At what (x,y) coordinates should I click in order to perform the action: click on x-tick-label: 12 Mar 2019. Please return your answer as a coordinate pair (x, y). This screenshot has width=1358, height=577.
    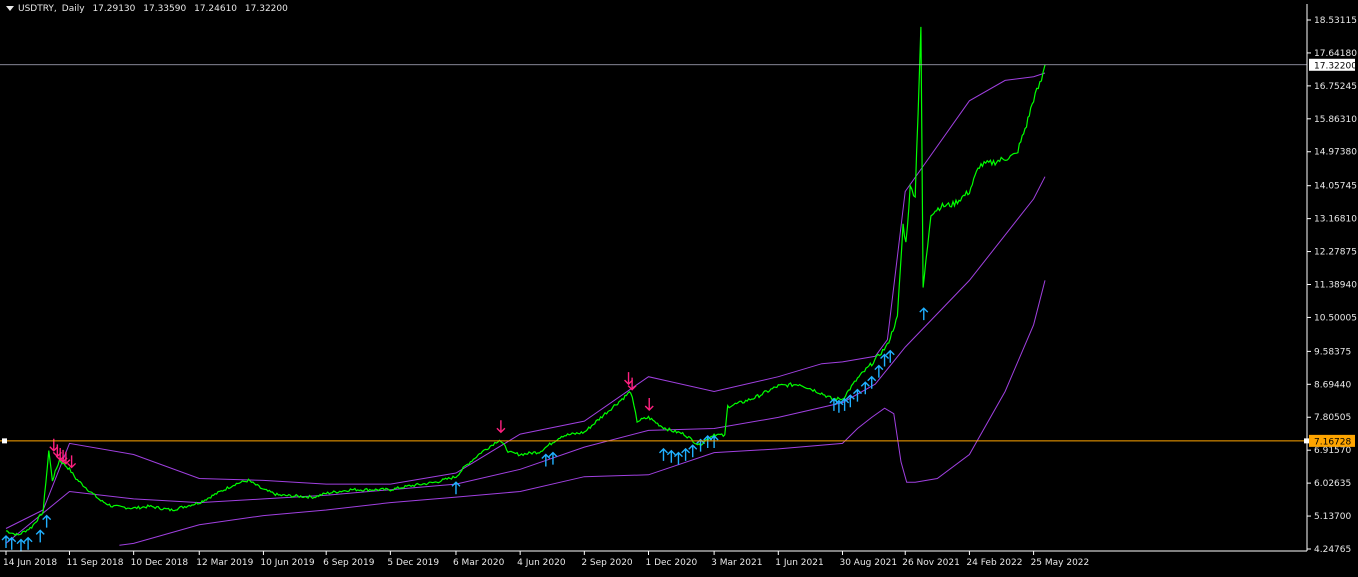
    Looking at the image, I should click on (224, 563).